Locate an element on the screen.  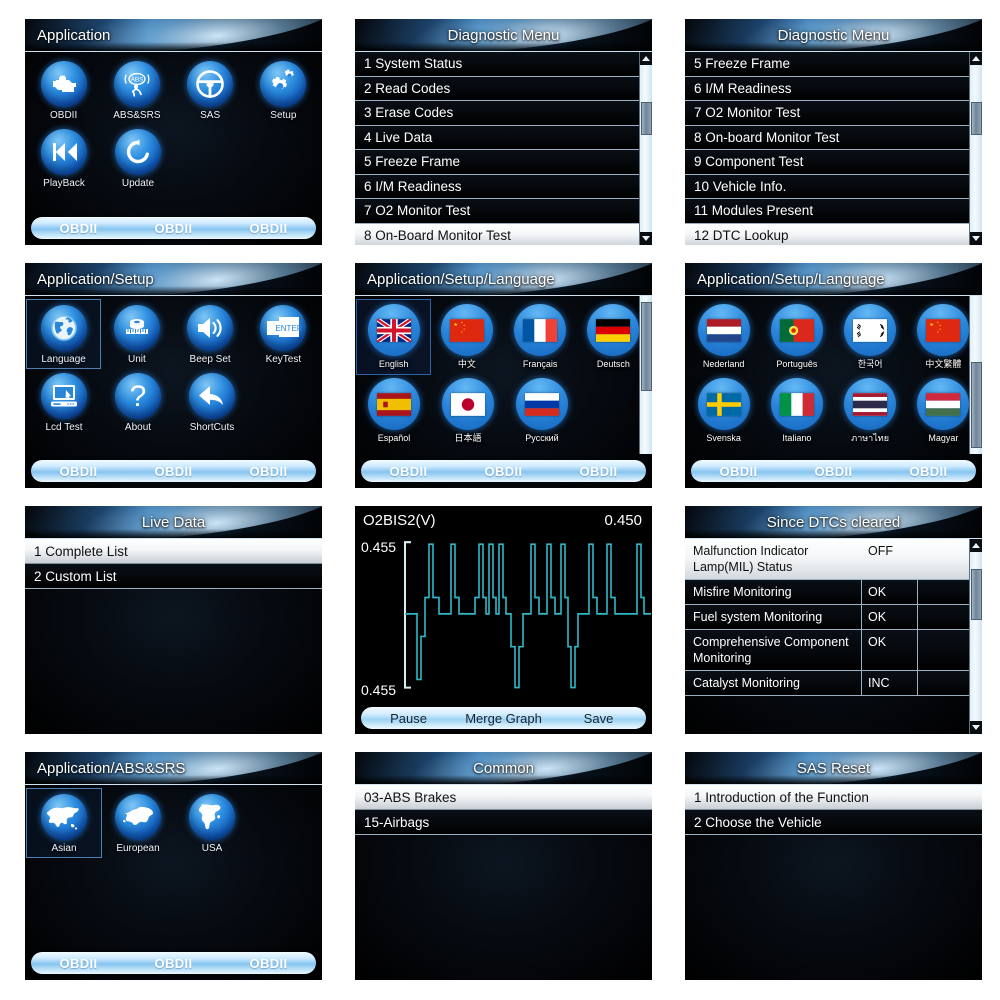
list-item-selected: 8 On-Board Monitor Test is located at coordinates (497, 234).